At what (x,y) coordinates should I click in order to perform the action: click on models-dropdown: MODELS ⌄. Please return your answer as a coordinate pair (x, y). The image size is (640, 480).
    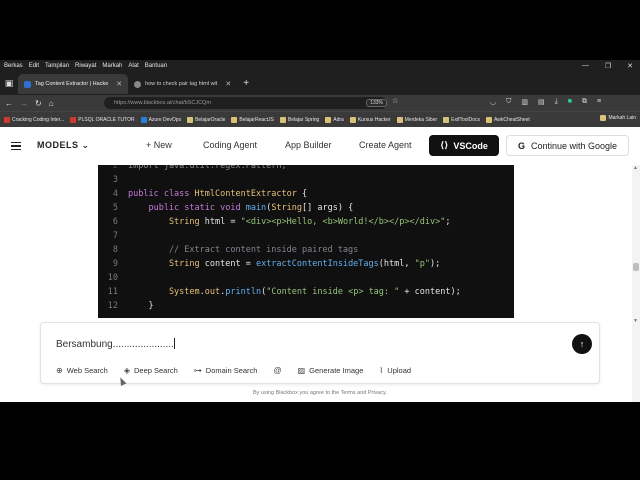
    Looking at the image, I should click on (63, 145).